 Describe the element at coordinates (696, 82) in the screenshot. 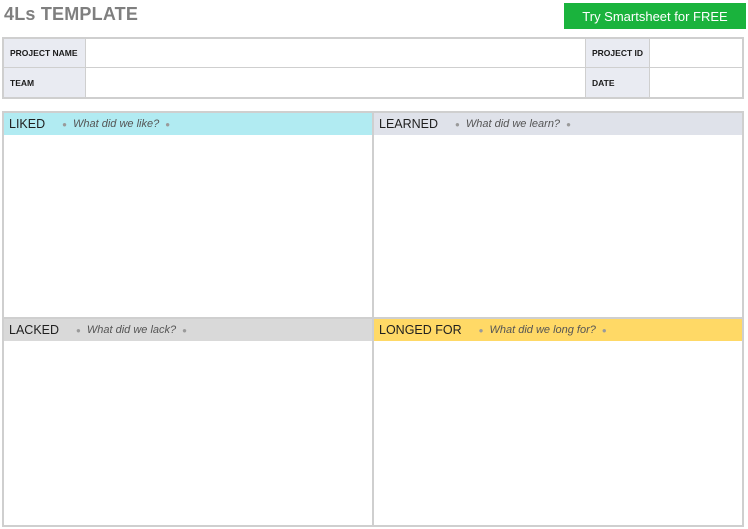

I see `date-field` at that location.